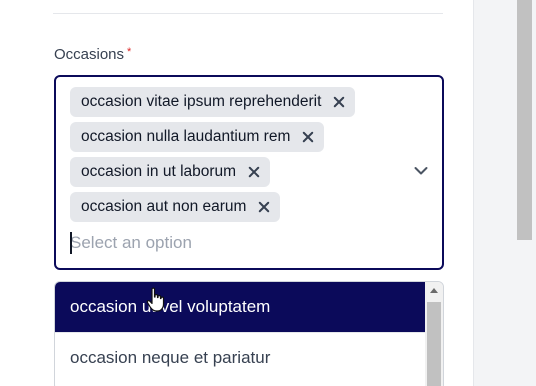 Image resolution: width=536 pixels, height=386 pixels. Describe the element at coordinates (186, 136) in the screenshot. I see `chip-label: occasion nulla laudantium rem` at that location.